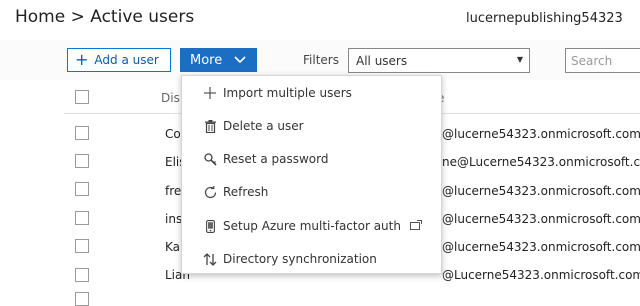  I want to click on more-button: More, so click(218, 60).